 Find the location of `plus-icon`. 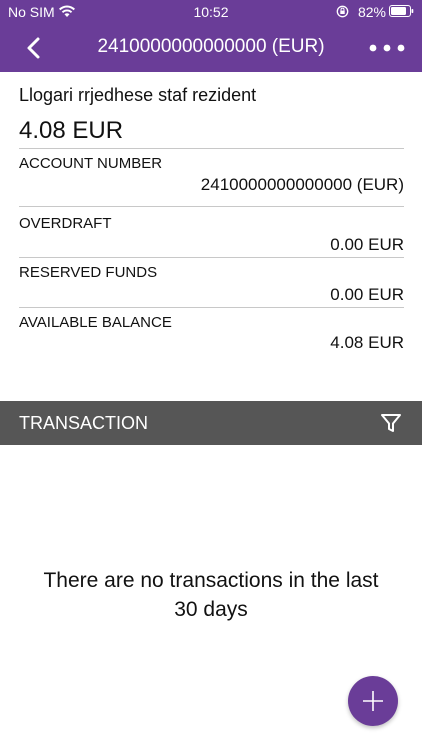

plus-icon is located at coordinates (373, 701).